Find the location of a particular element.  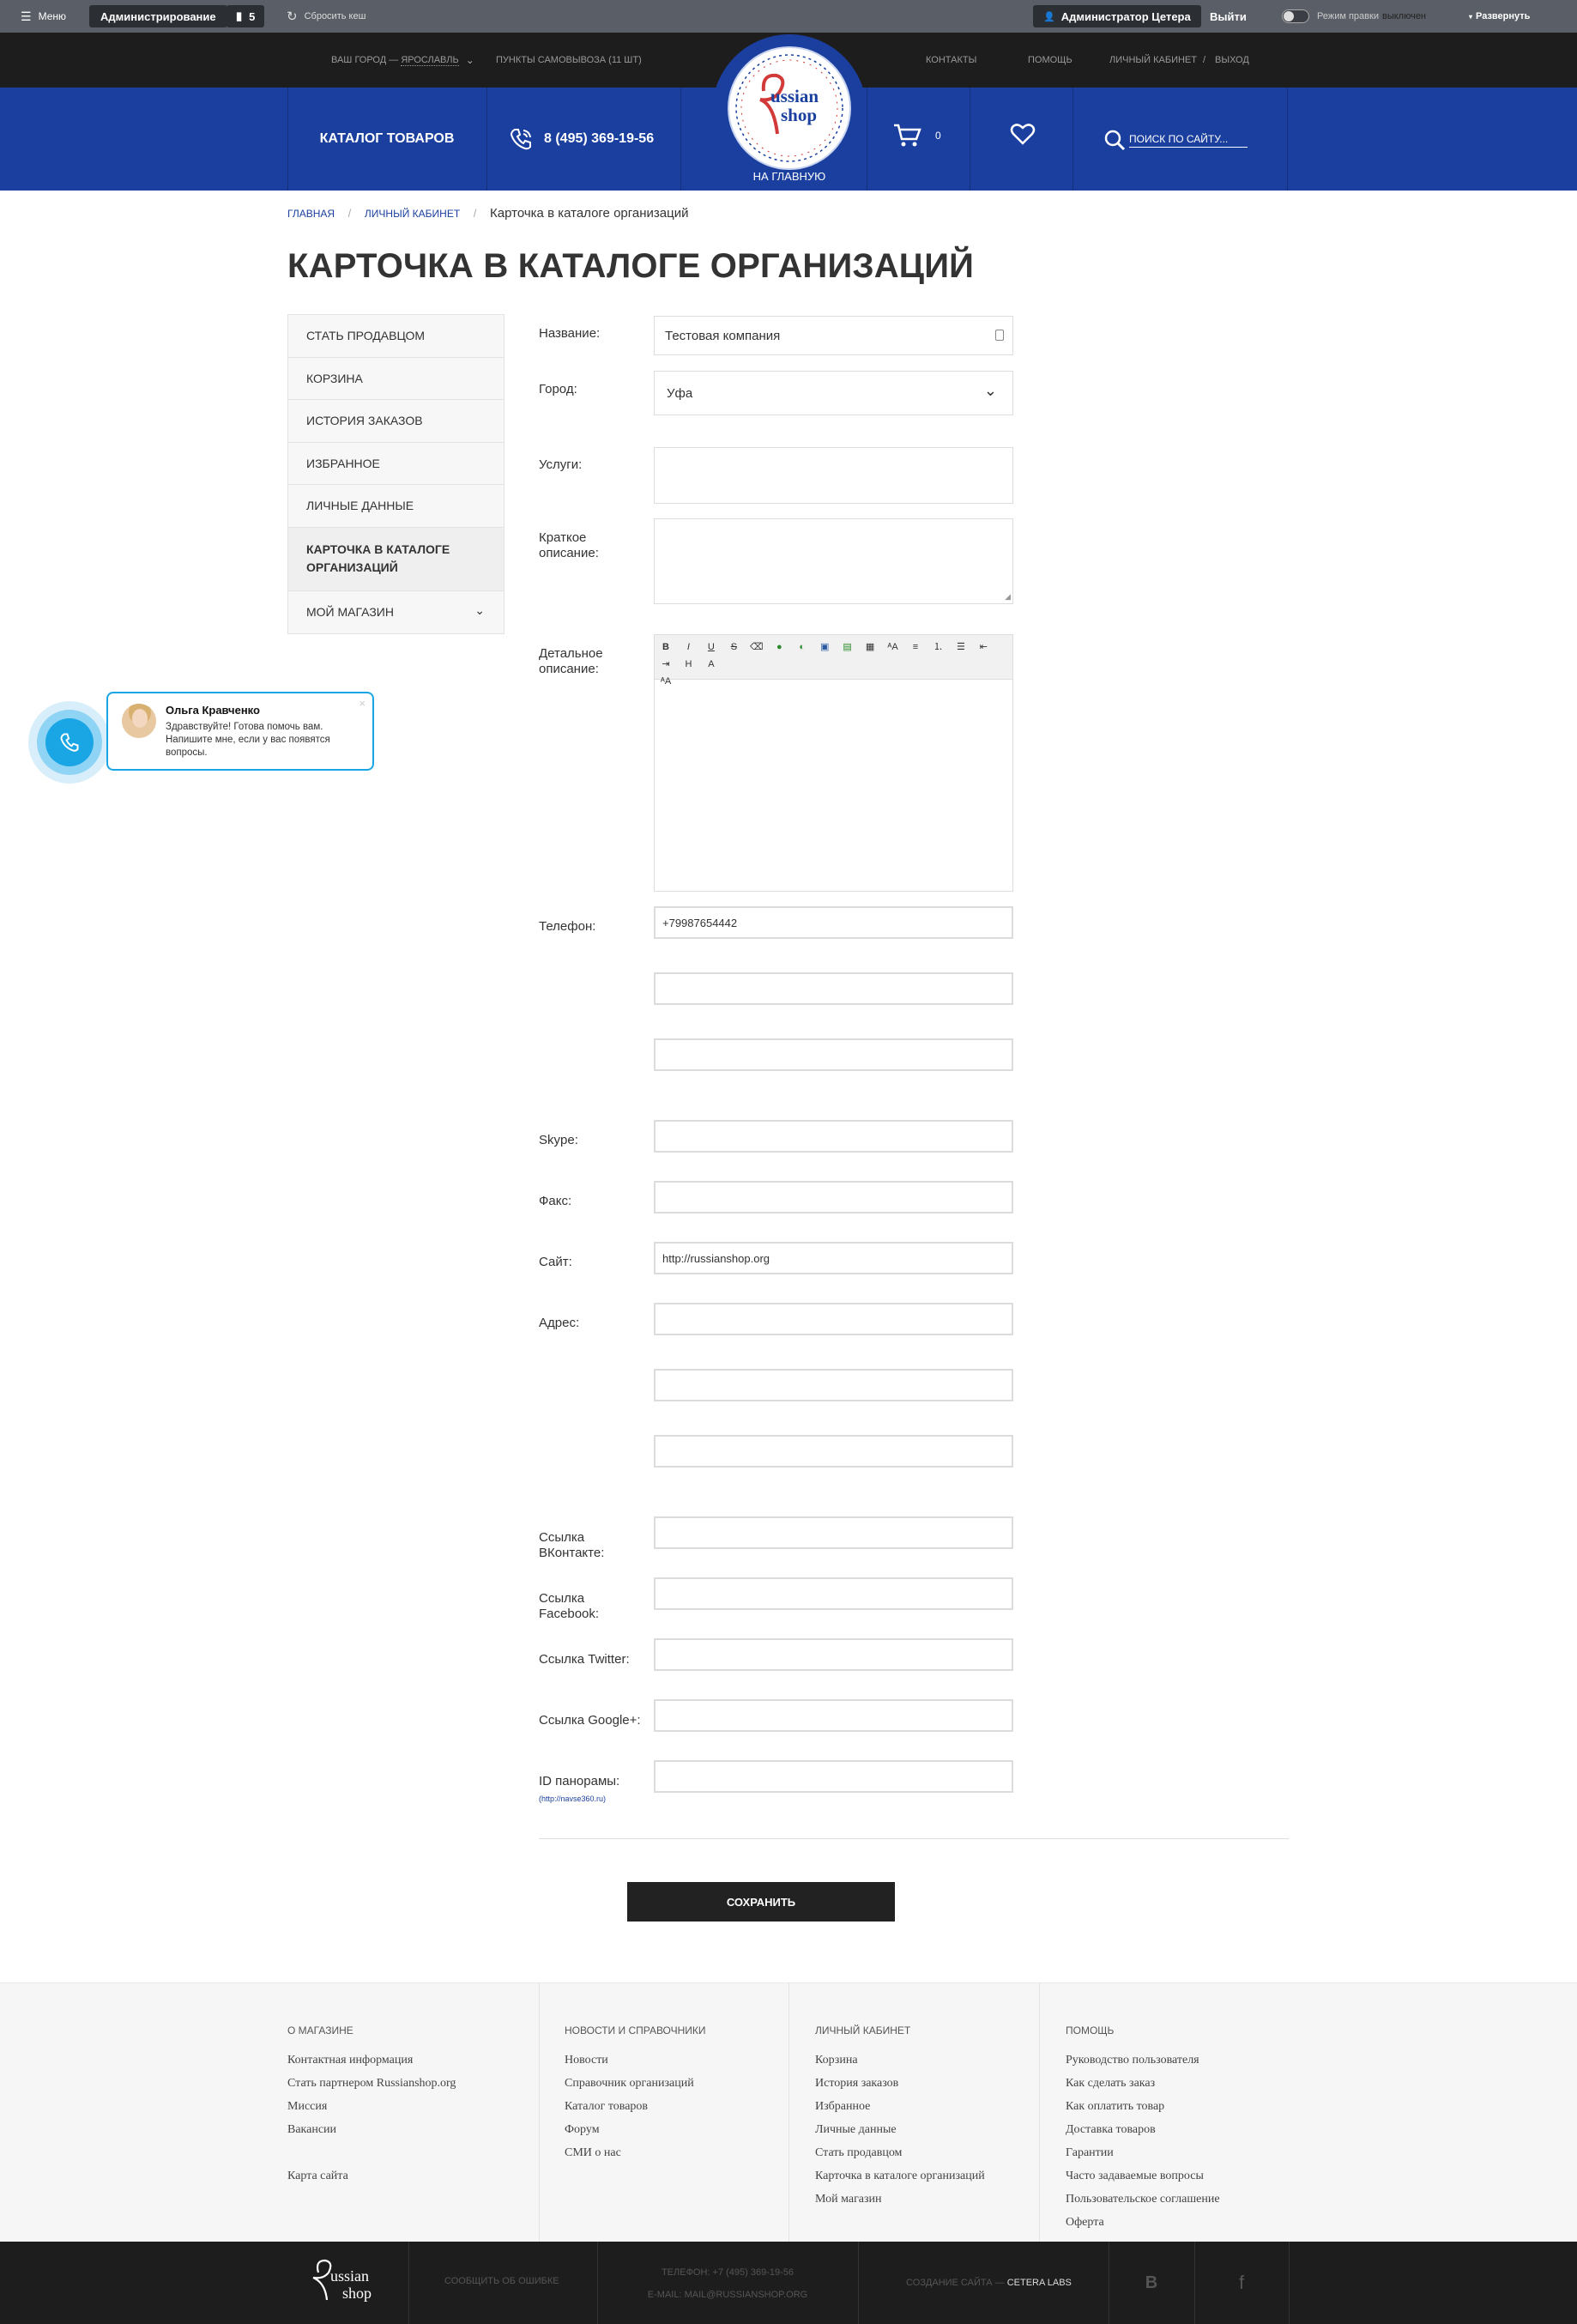

menu-button: ☰ Меню is located at coordinates (43, 16).